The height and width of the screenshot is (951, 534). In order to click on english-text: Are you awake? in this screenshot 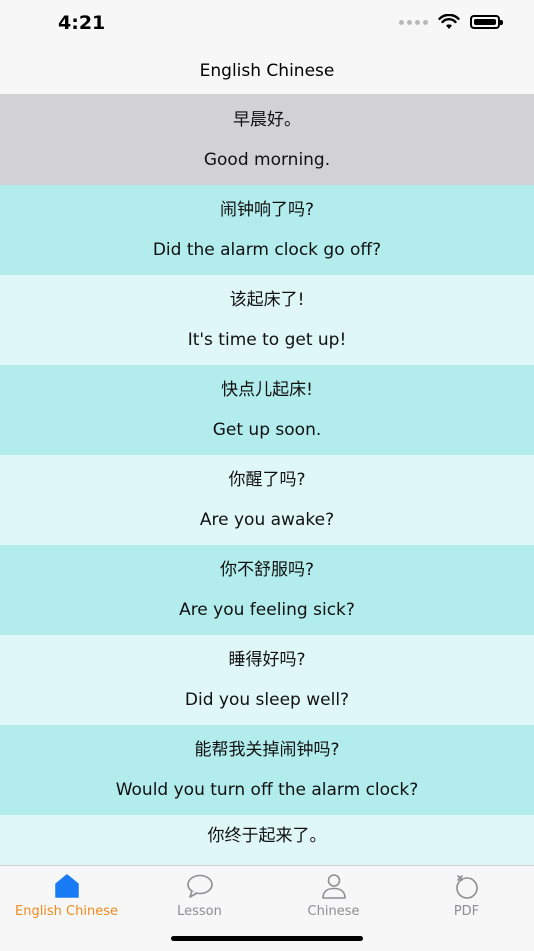, I will do `click(267, 520)`.